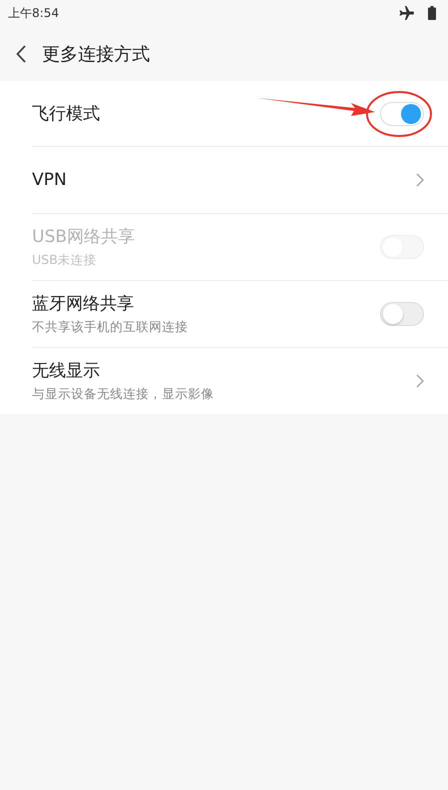 The width and height of the screenshot is (448, 790). Describe the element at coordinates (21, 53) in the screenshot. I see `back-icon` at that location.